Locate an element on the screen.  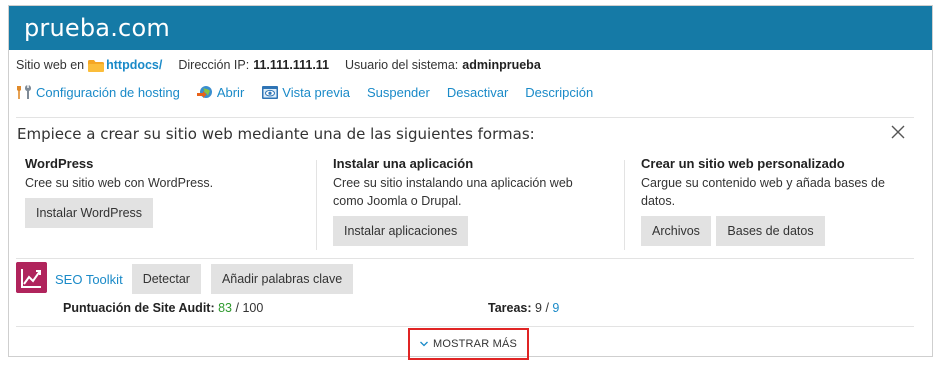
globe-open-icon is located at coordinates (204, 92).